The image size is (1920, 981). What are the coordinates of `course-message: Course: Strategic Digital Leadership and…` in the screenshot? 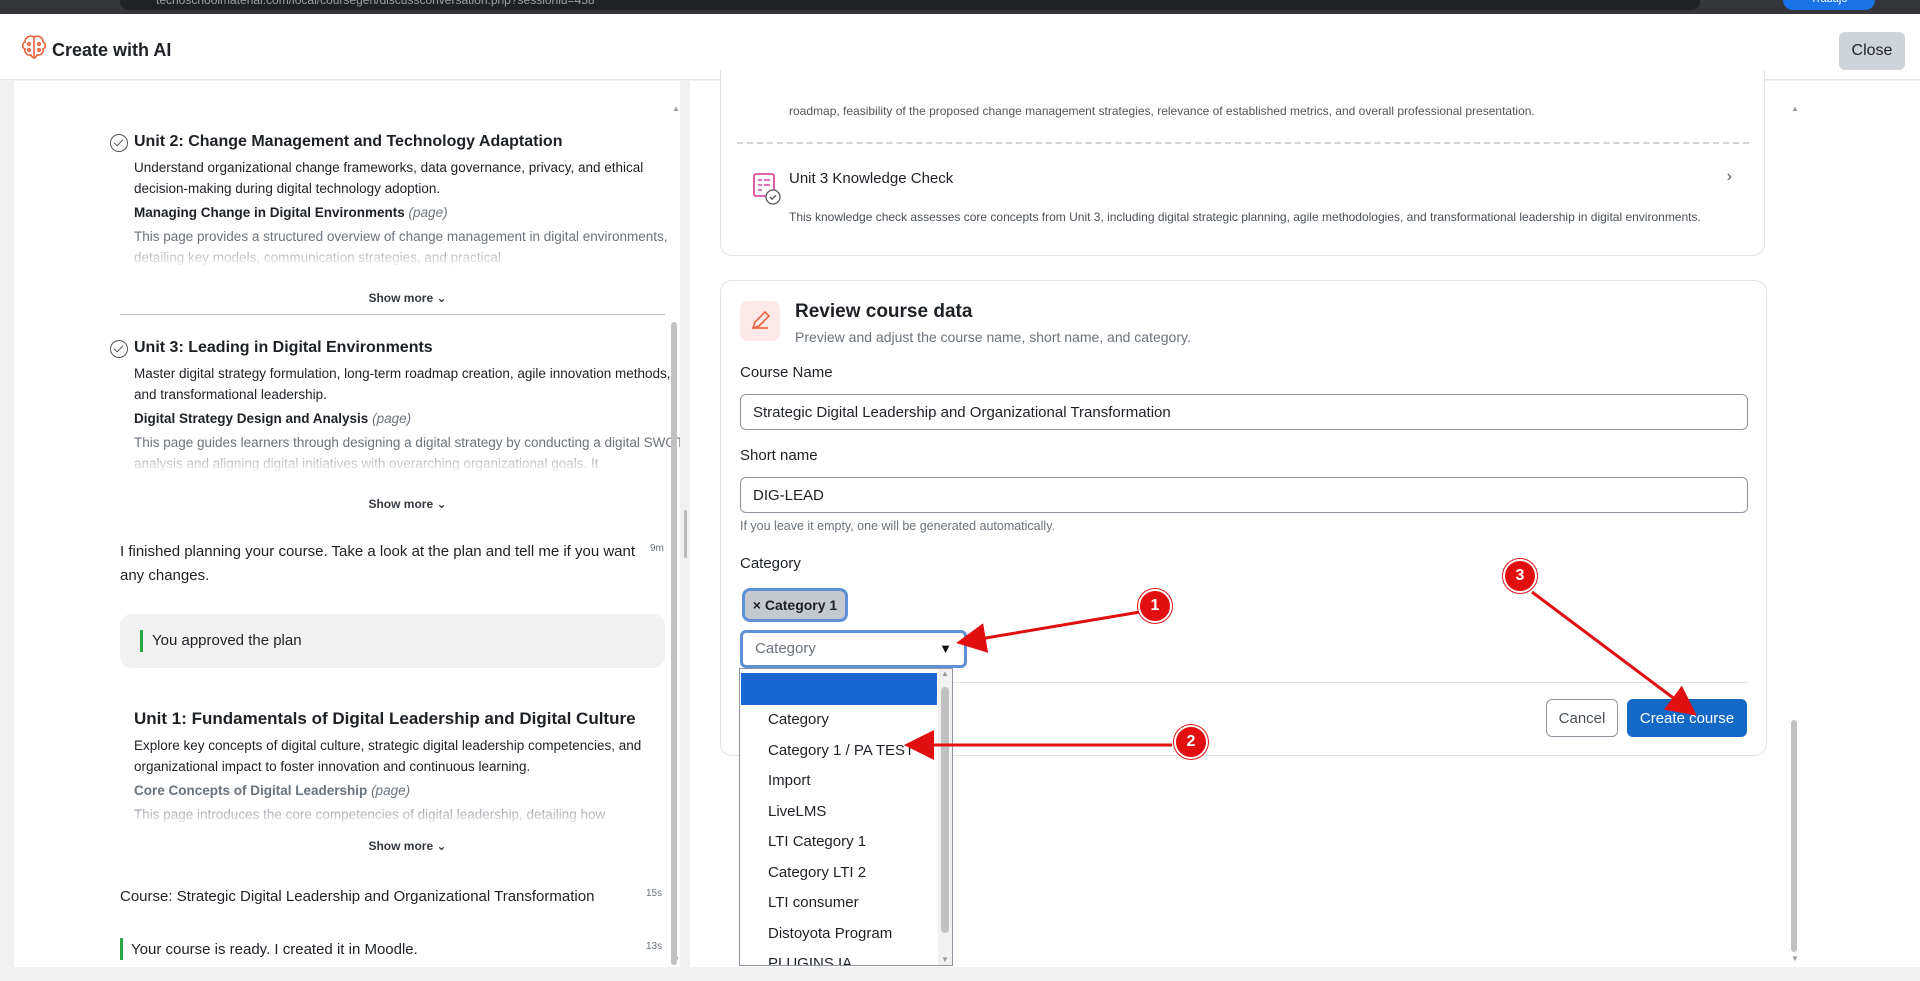 It's located at (357, 896).